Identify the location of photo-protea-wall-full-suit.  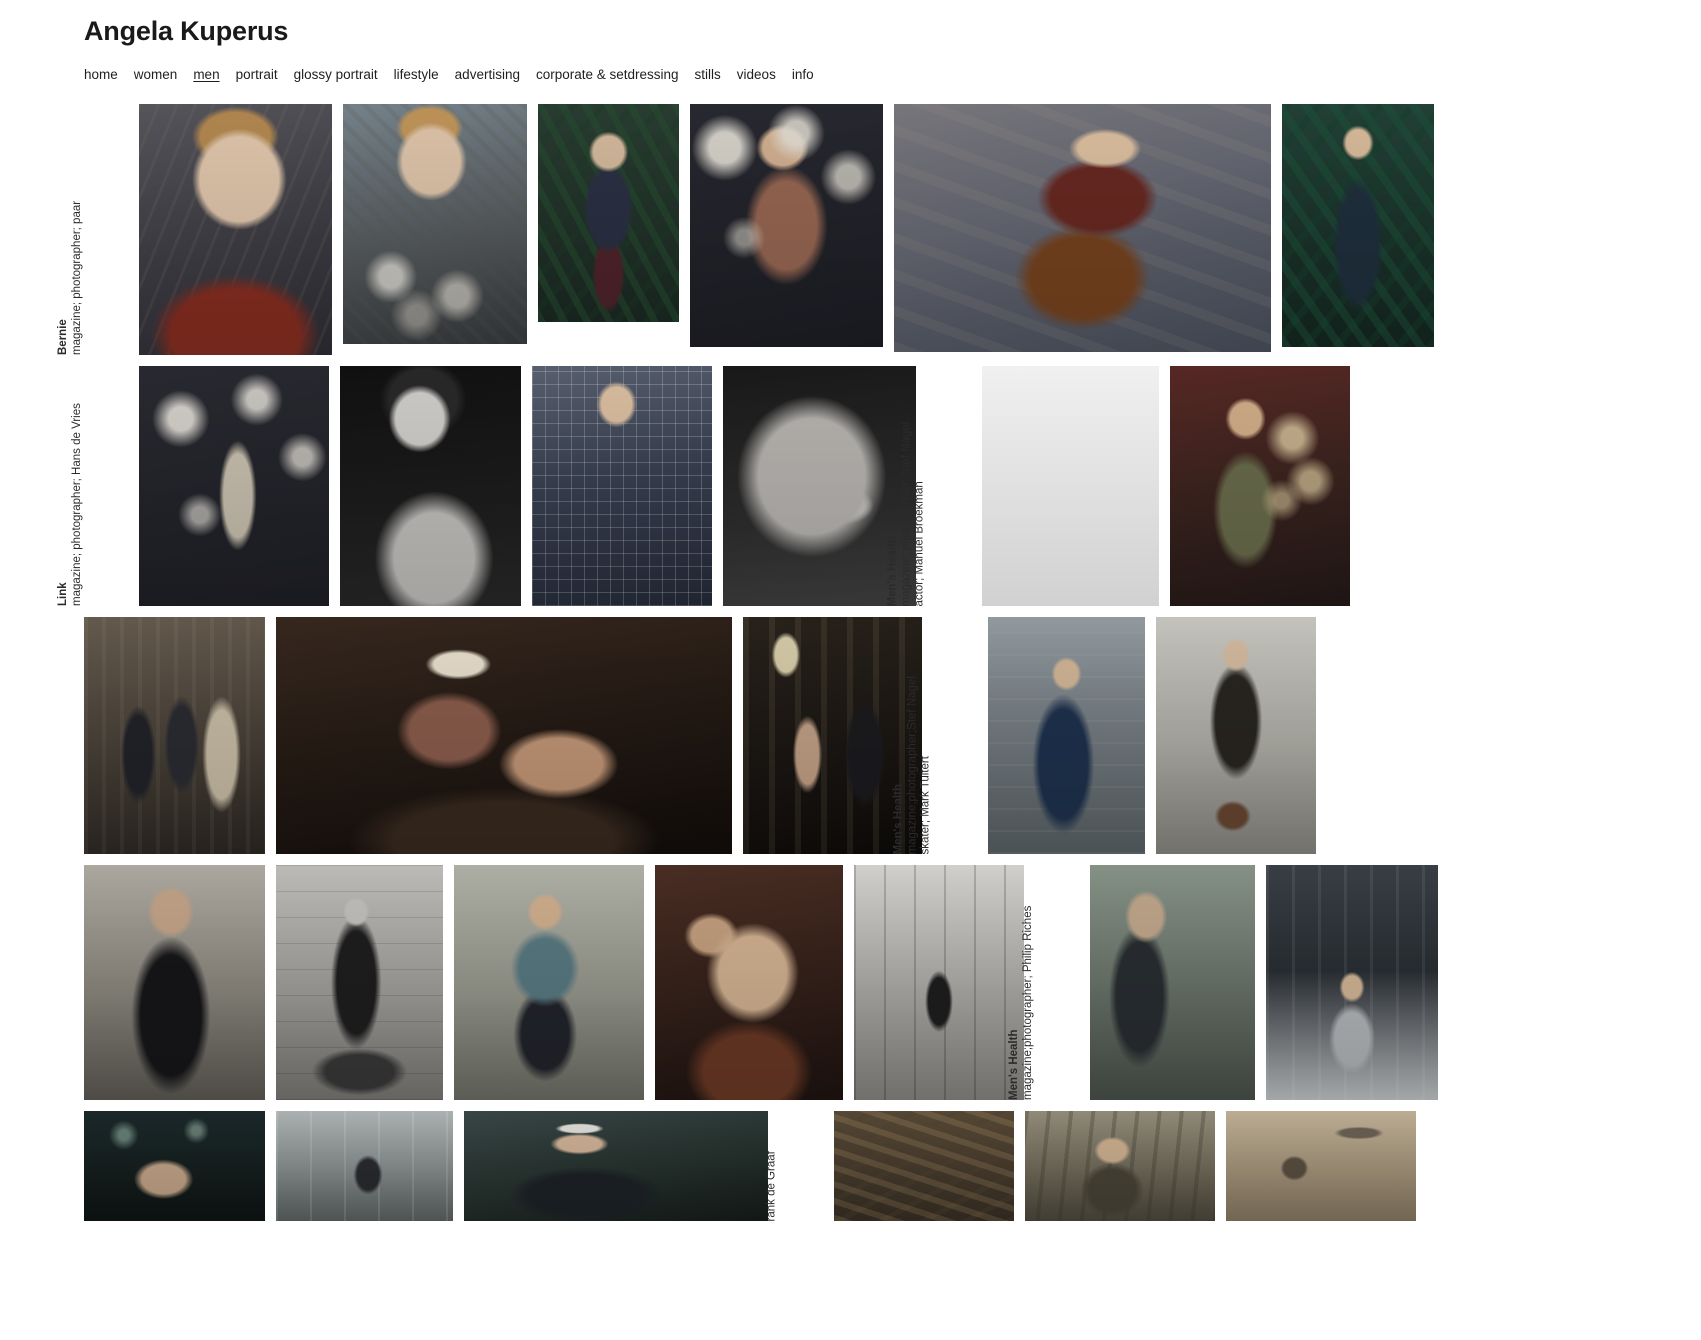
(234, 486).